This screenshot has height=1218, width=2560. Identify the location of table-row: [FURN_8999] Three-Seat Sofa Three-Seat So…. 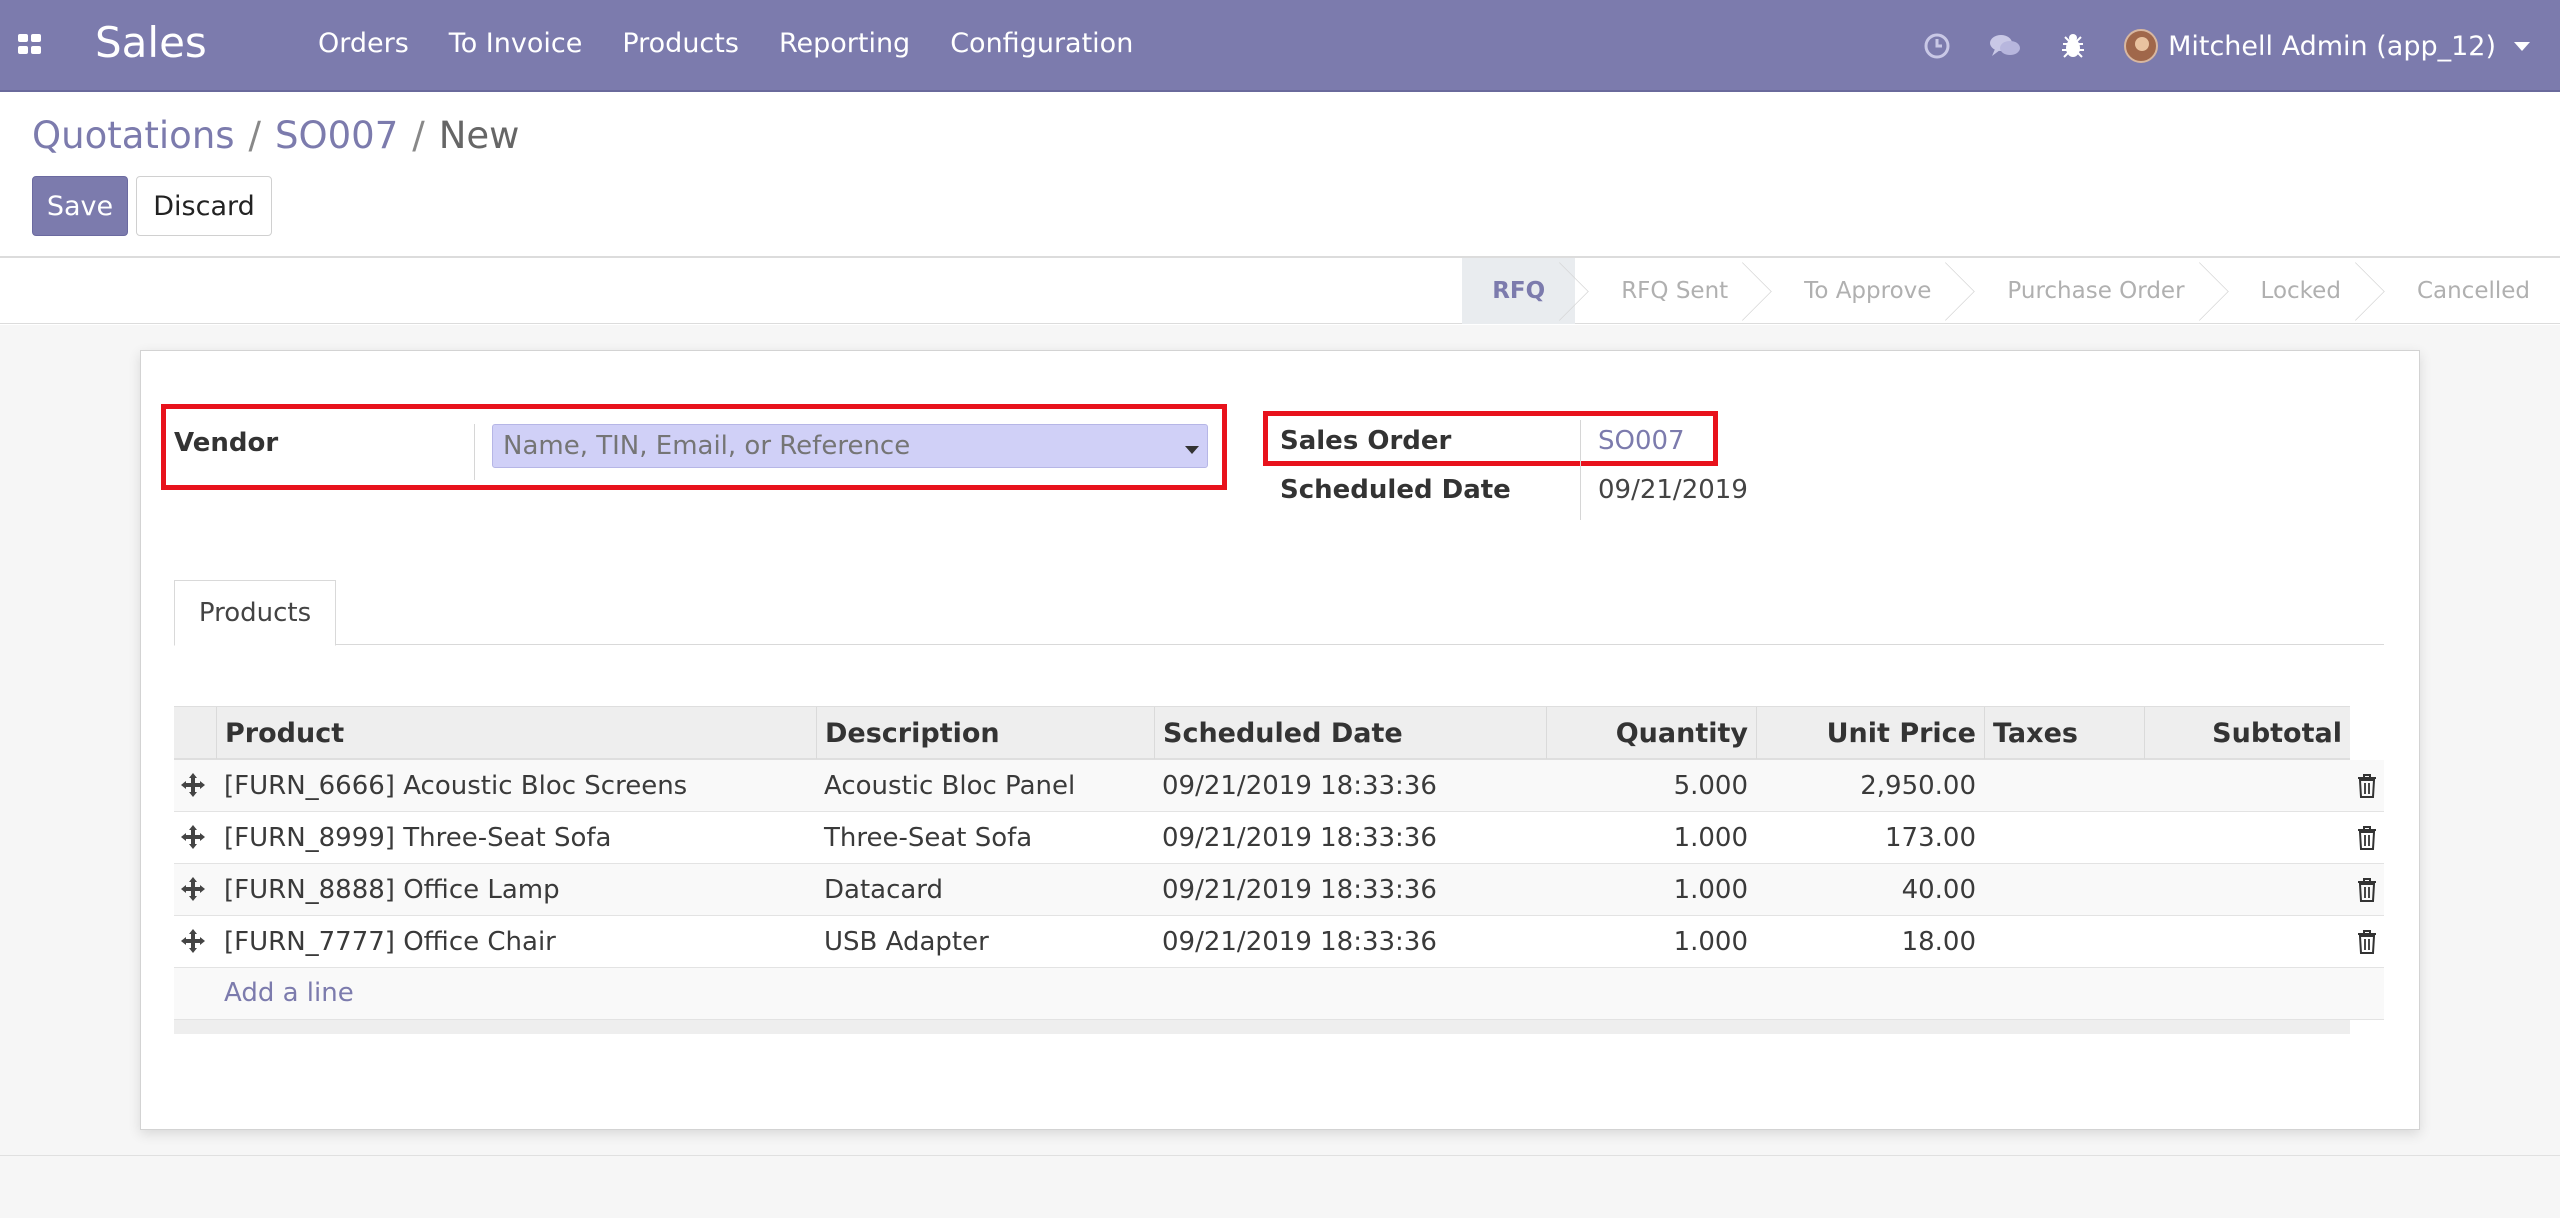
(1279, 838).